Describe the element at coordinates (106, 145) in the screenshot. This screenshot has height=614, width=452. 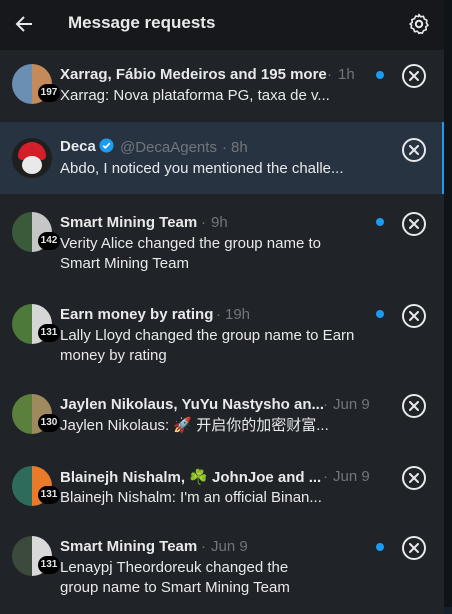
I see `verified-badge-icon` at that location.